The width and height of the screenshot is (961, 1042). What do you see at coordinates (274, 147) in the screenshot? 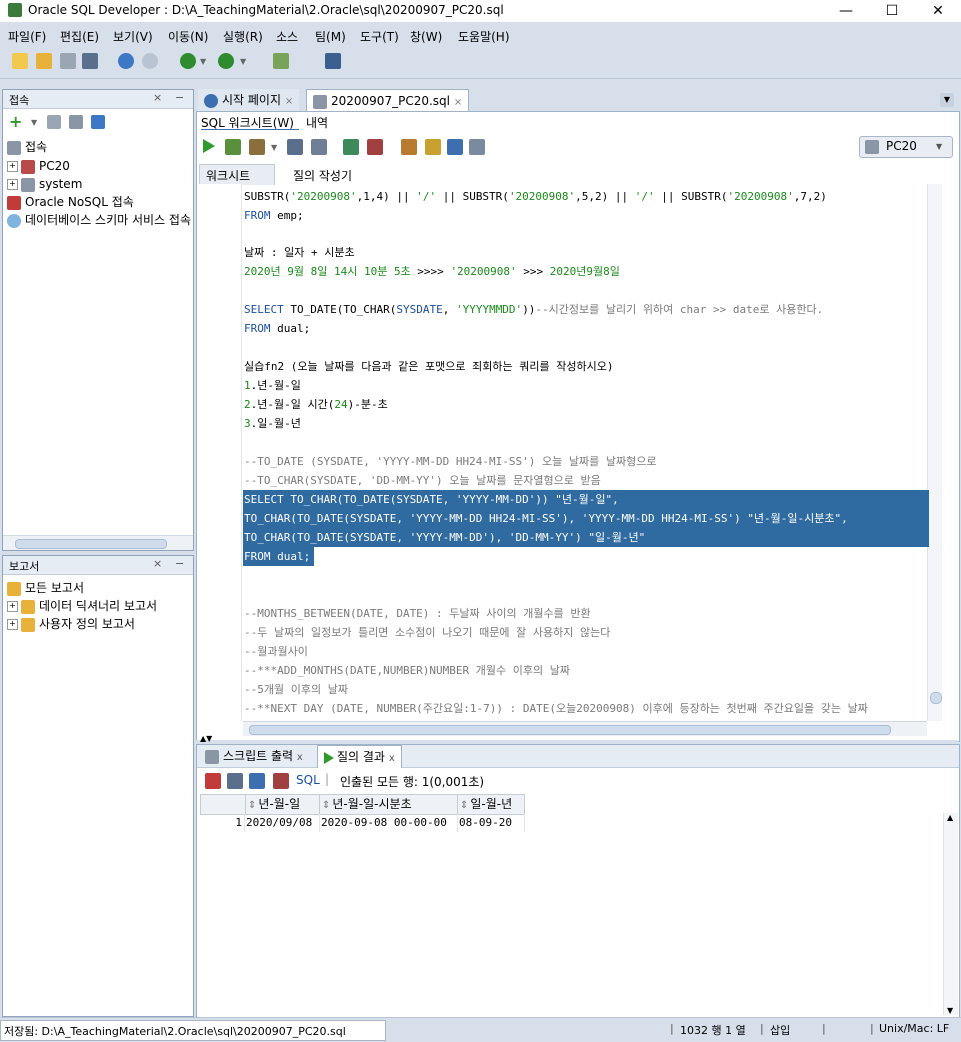
I see `autotrace-dropdown-icon: ▼` at bounding box center [274, 147].